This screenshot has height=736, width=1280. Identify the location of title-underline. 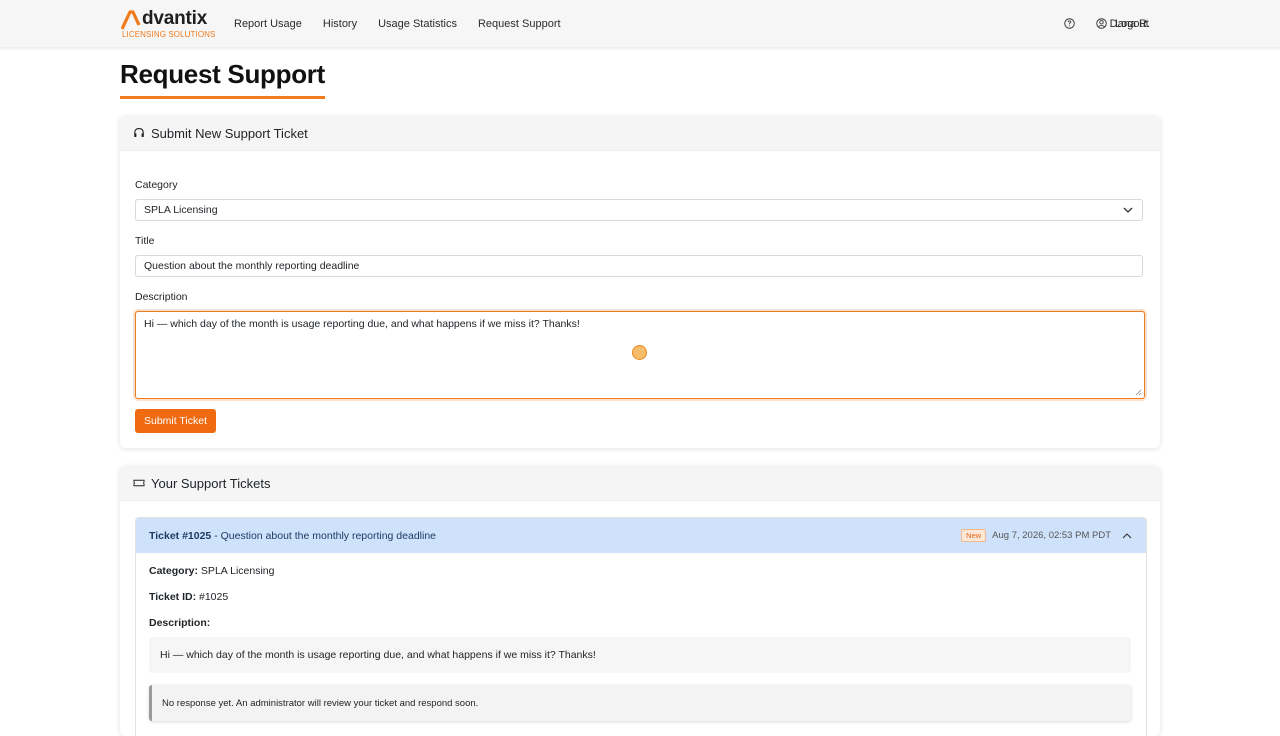
(222, 97).